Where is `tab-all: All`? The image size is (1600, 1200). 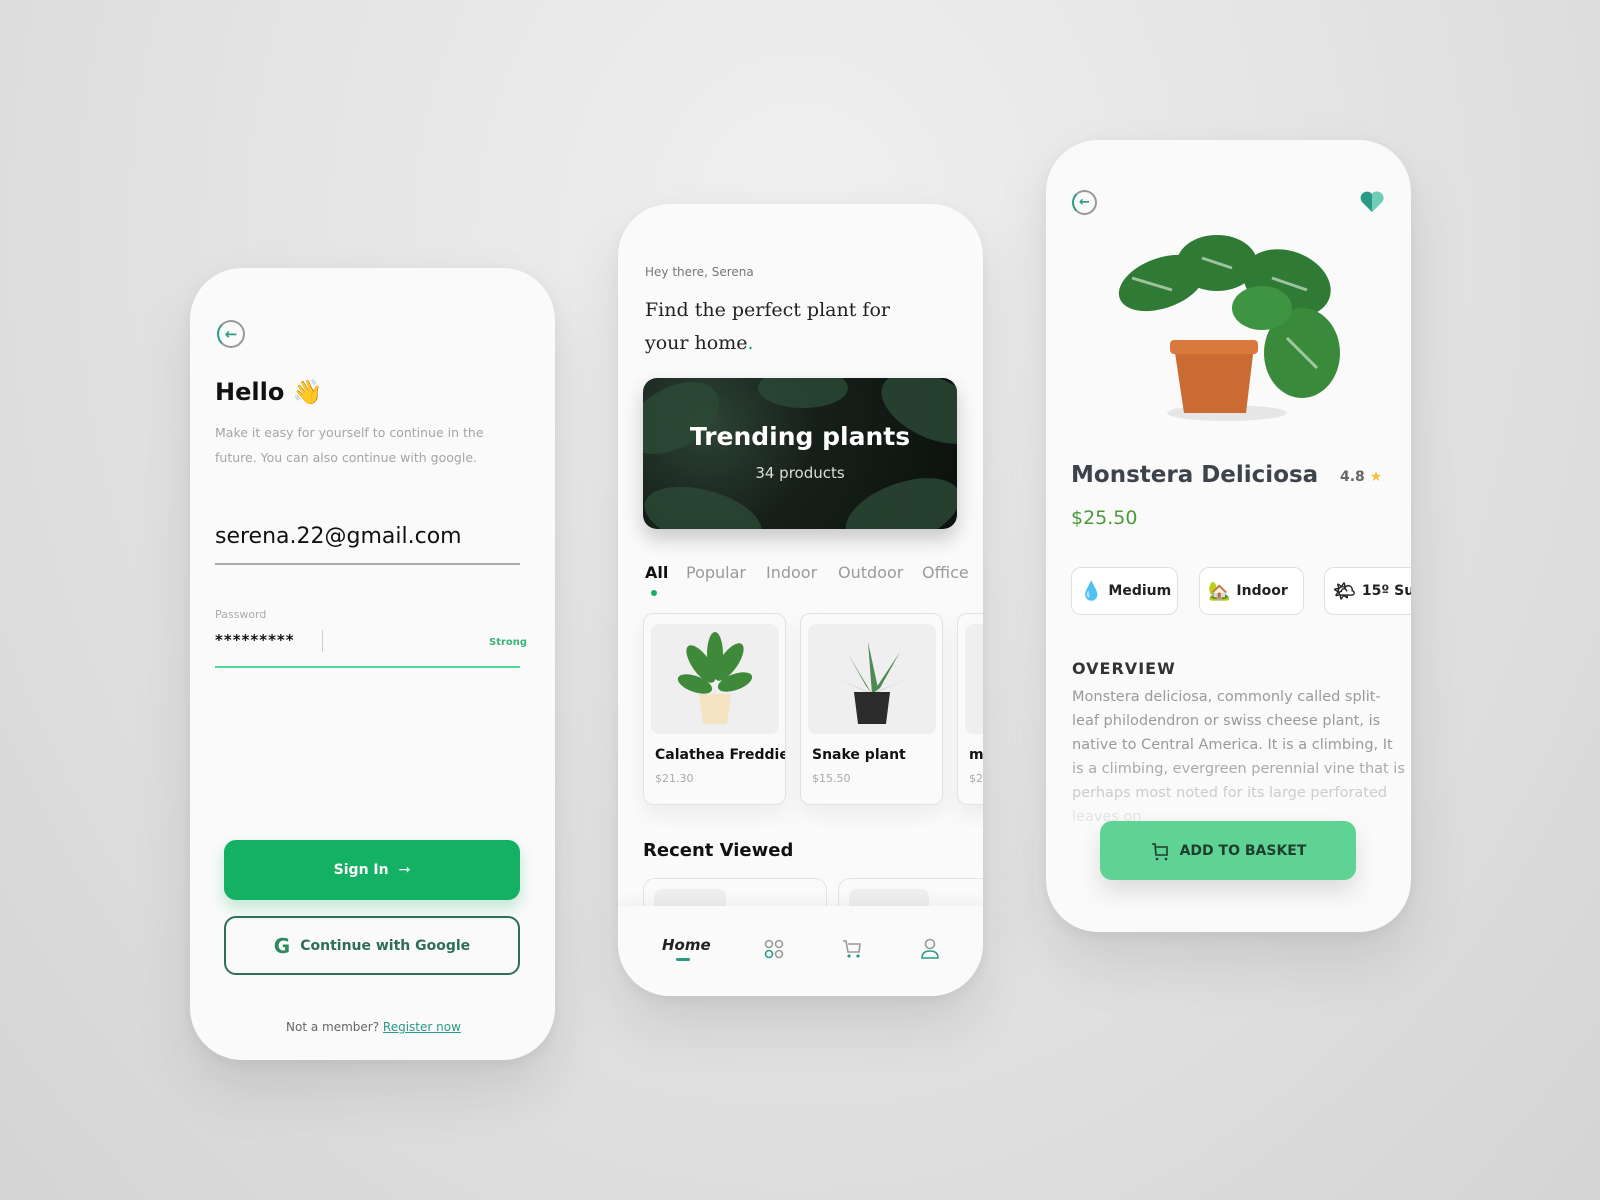 tab-all: All is located at coordinates (656, 572).